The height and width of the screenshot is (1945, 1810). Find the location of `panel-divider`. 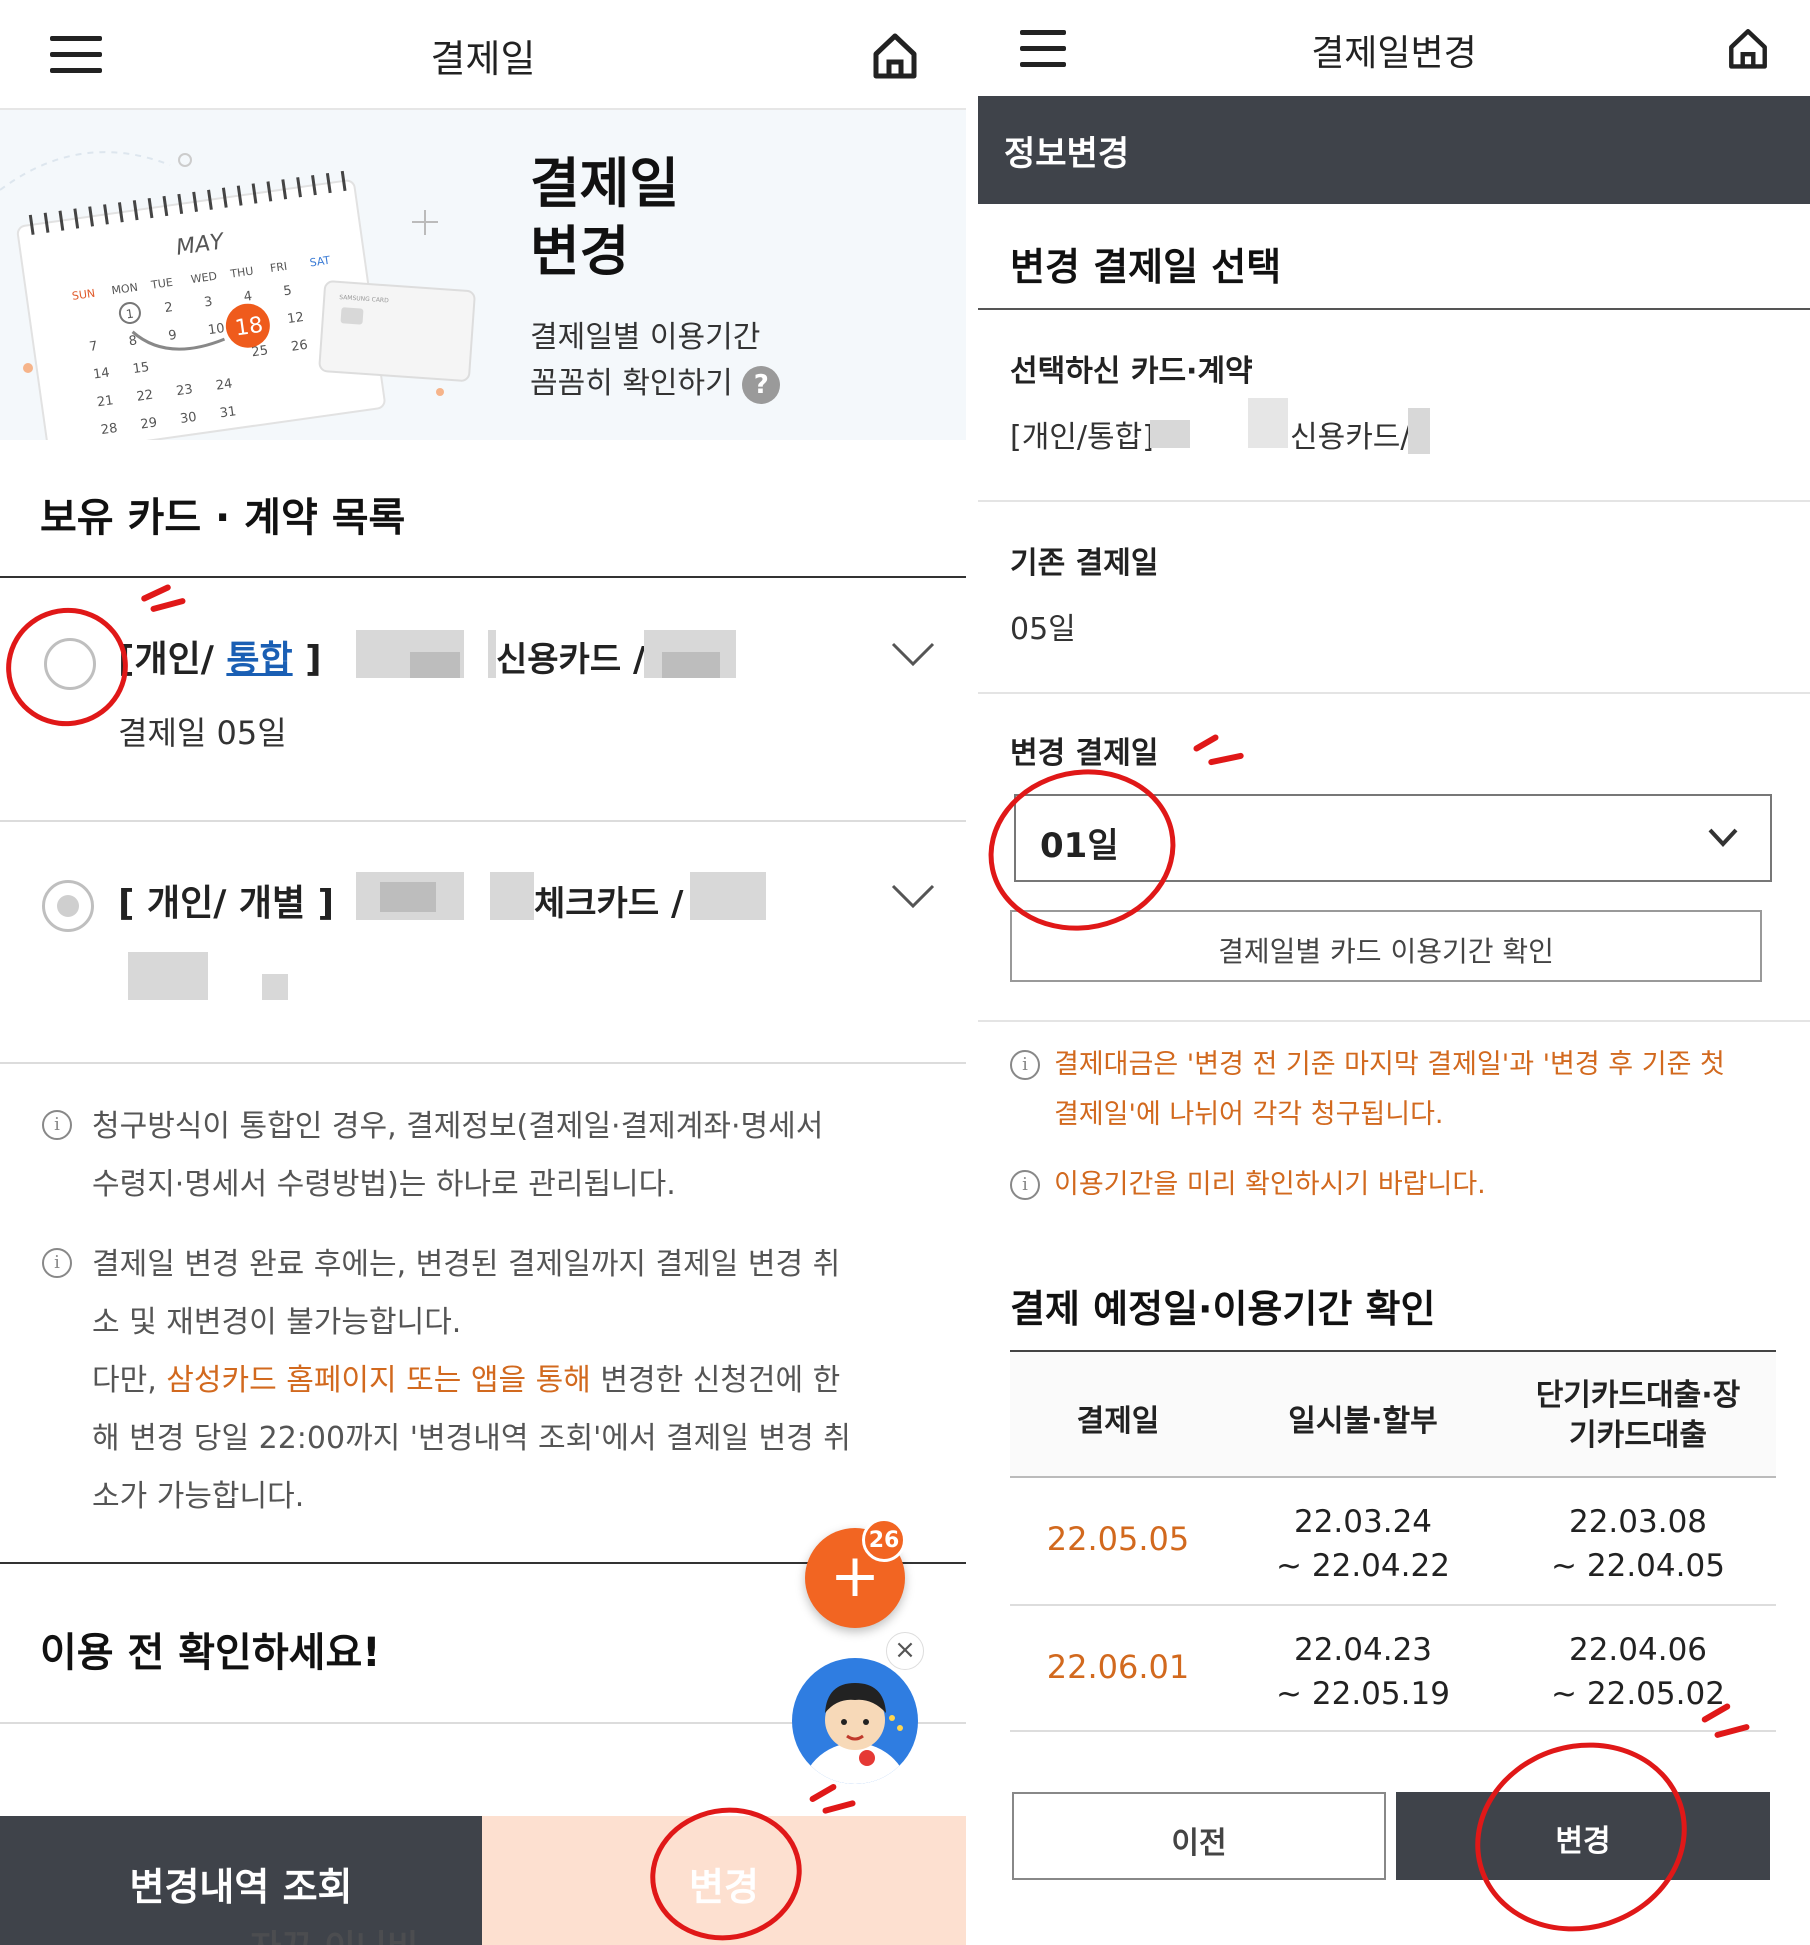

panel-divider is located at coordinates (972, 972).